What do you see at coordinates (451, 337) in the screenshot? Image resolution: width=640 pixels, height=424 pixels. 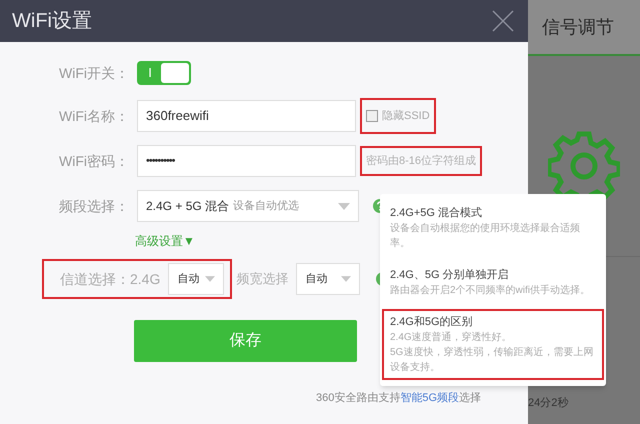 I see `tooltip-text: 2.4G速度普通，穿透性好。` at bounding box center [451, 337].